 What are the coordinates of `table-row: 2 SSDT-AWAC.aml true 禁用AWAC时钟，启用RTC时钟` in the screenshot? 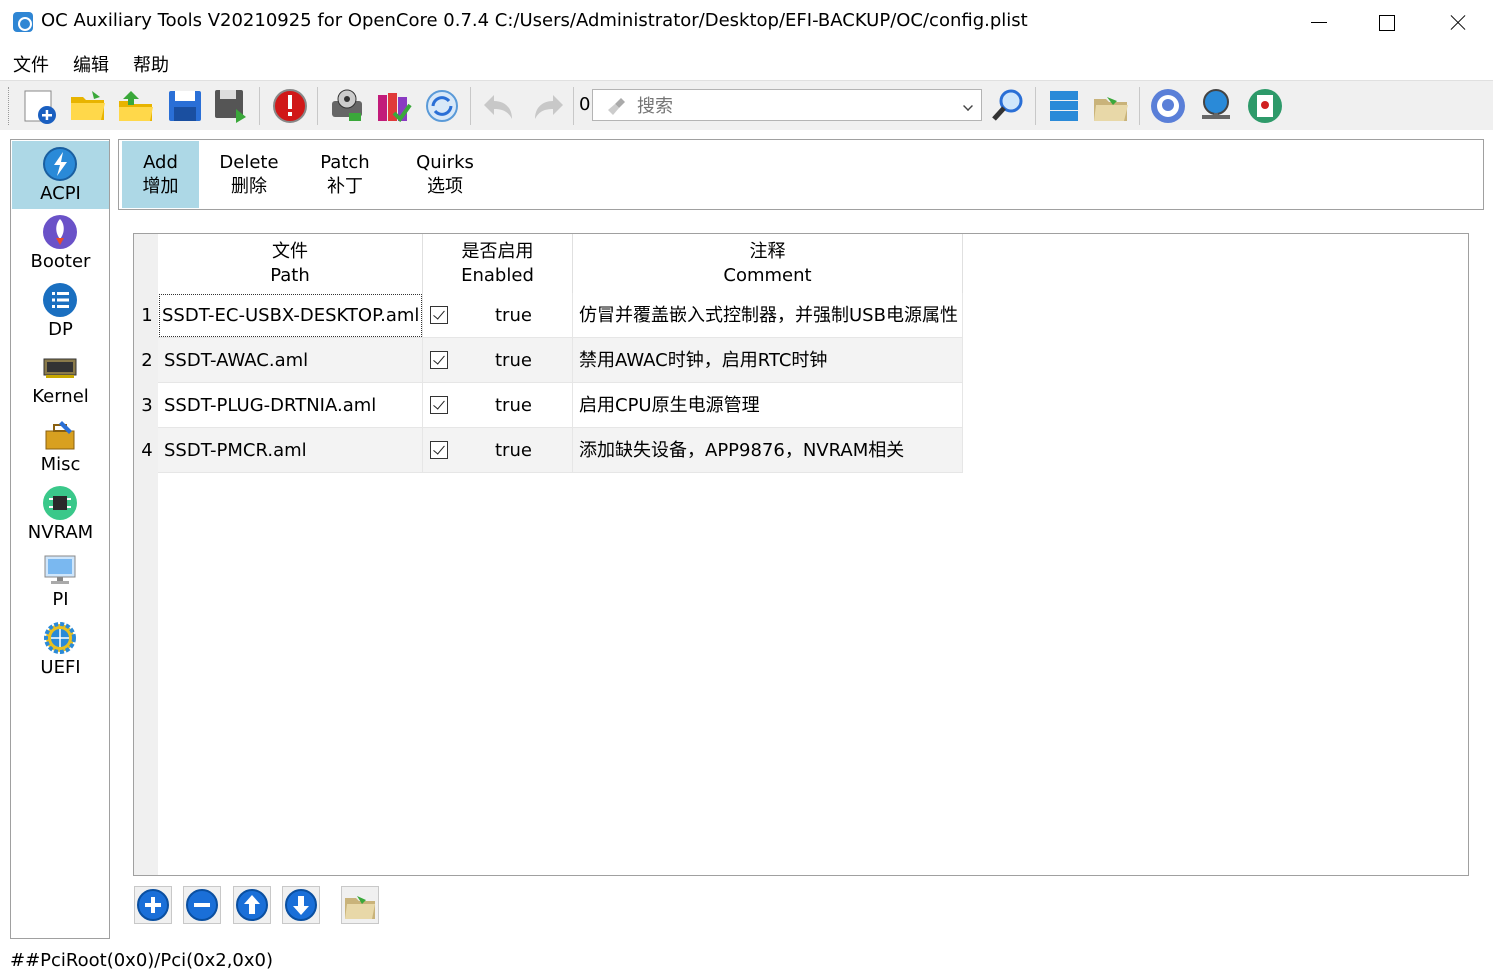 It's located at (552, 360).